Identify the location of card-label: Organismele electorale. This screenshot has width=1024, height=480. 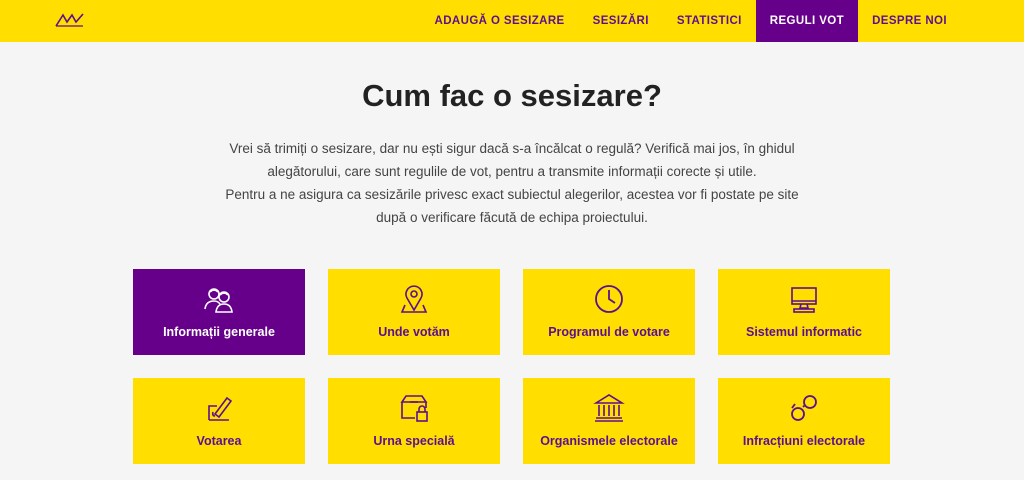
(609, 441).